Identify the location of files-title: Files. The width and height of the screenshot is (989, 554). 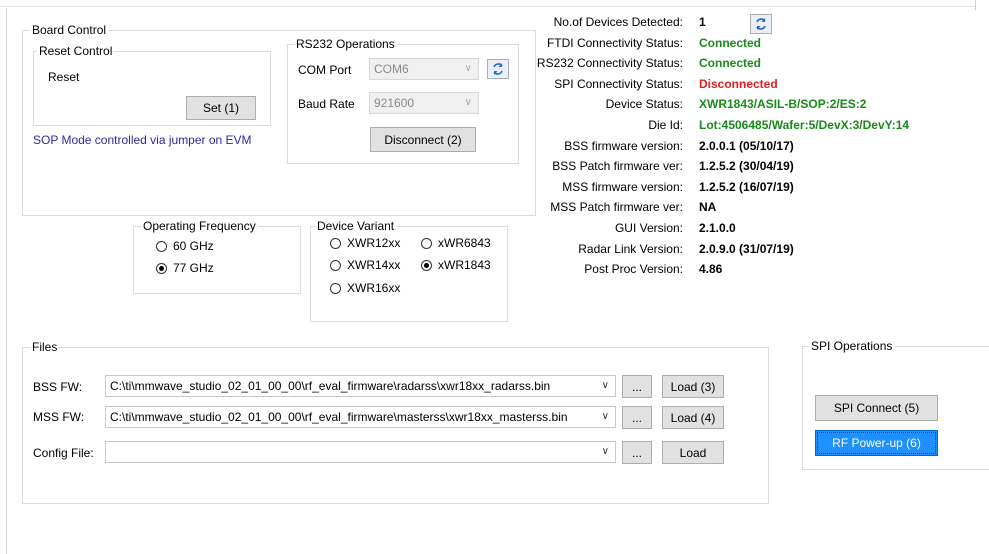
(45, 347).